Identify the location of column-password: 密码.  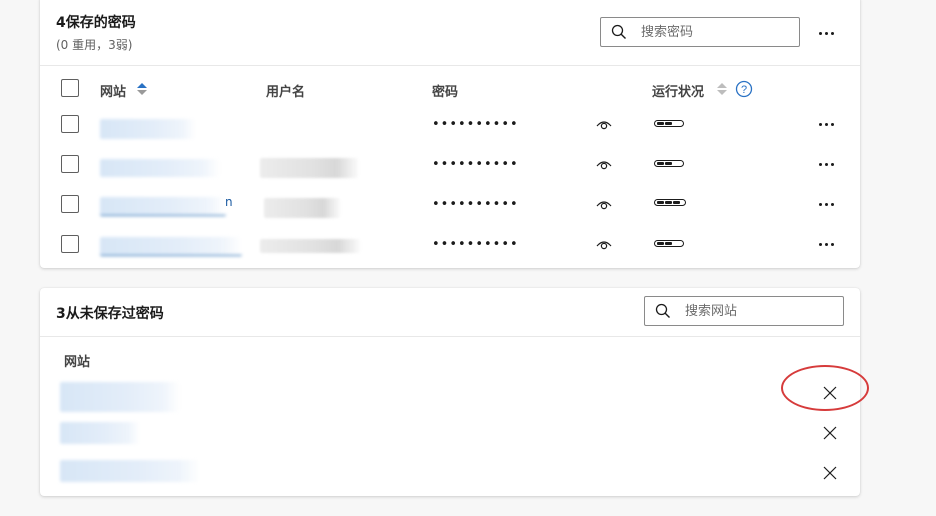
(445, 92).